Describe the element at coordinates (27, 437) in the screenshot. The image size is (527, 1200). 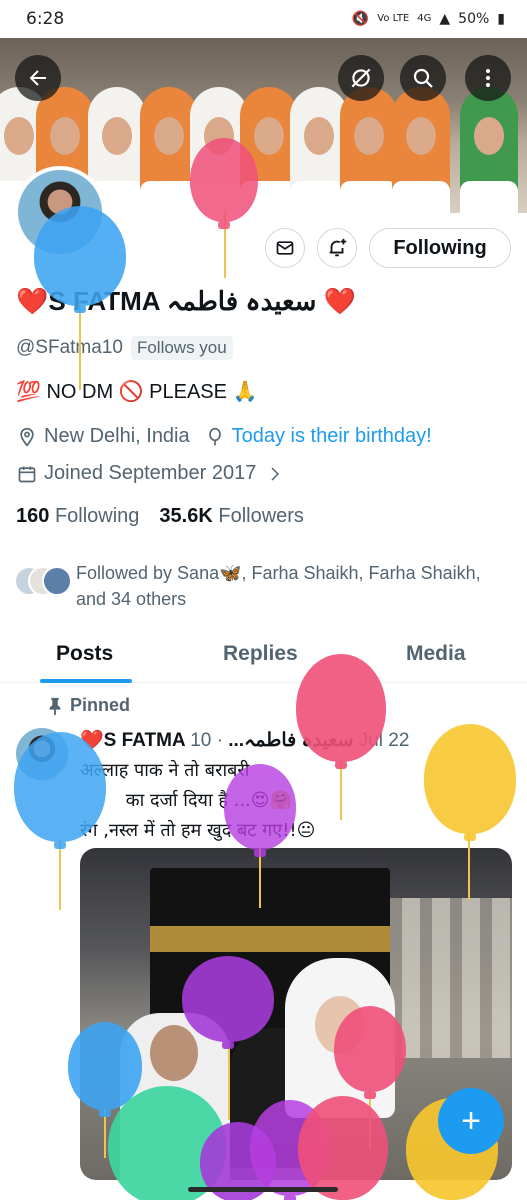
I see `location-pin-icon` at that location.